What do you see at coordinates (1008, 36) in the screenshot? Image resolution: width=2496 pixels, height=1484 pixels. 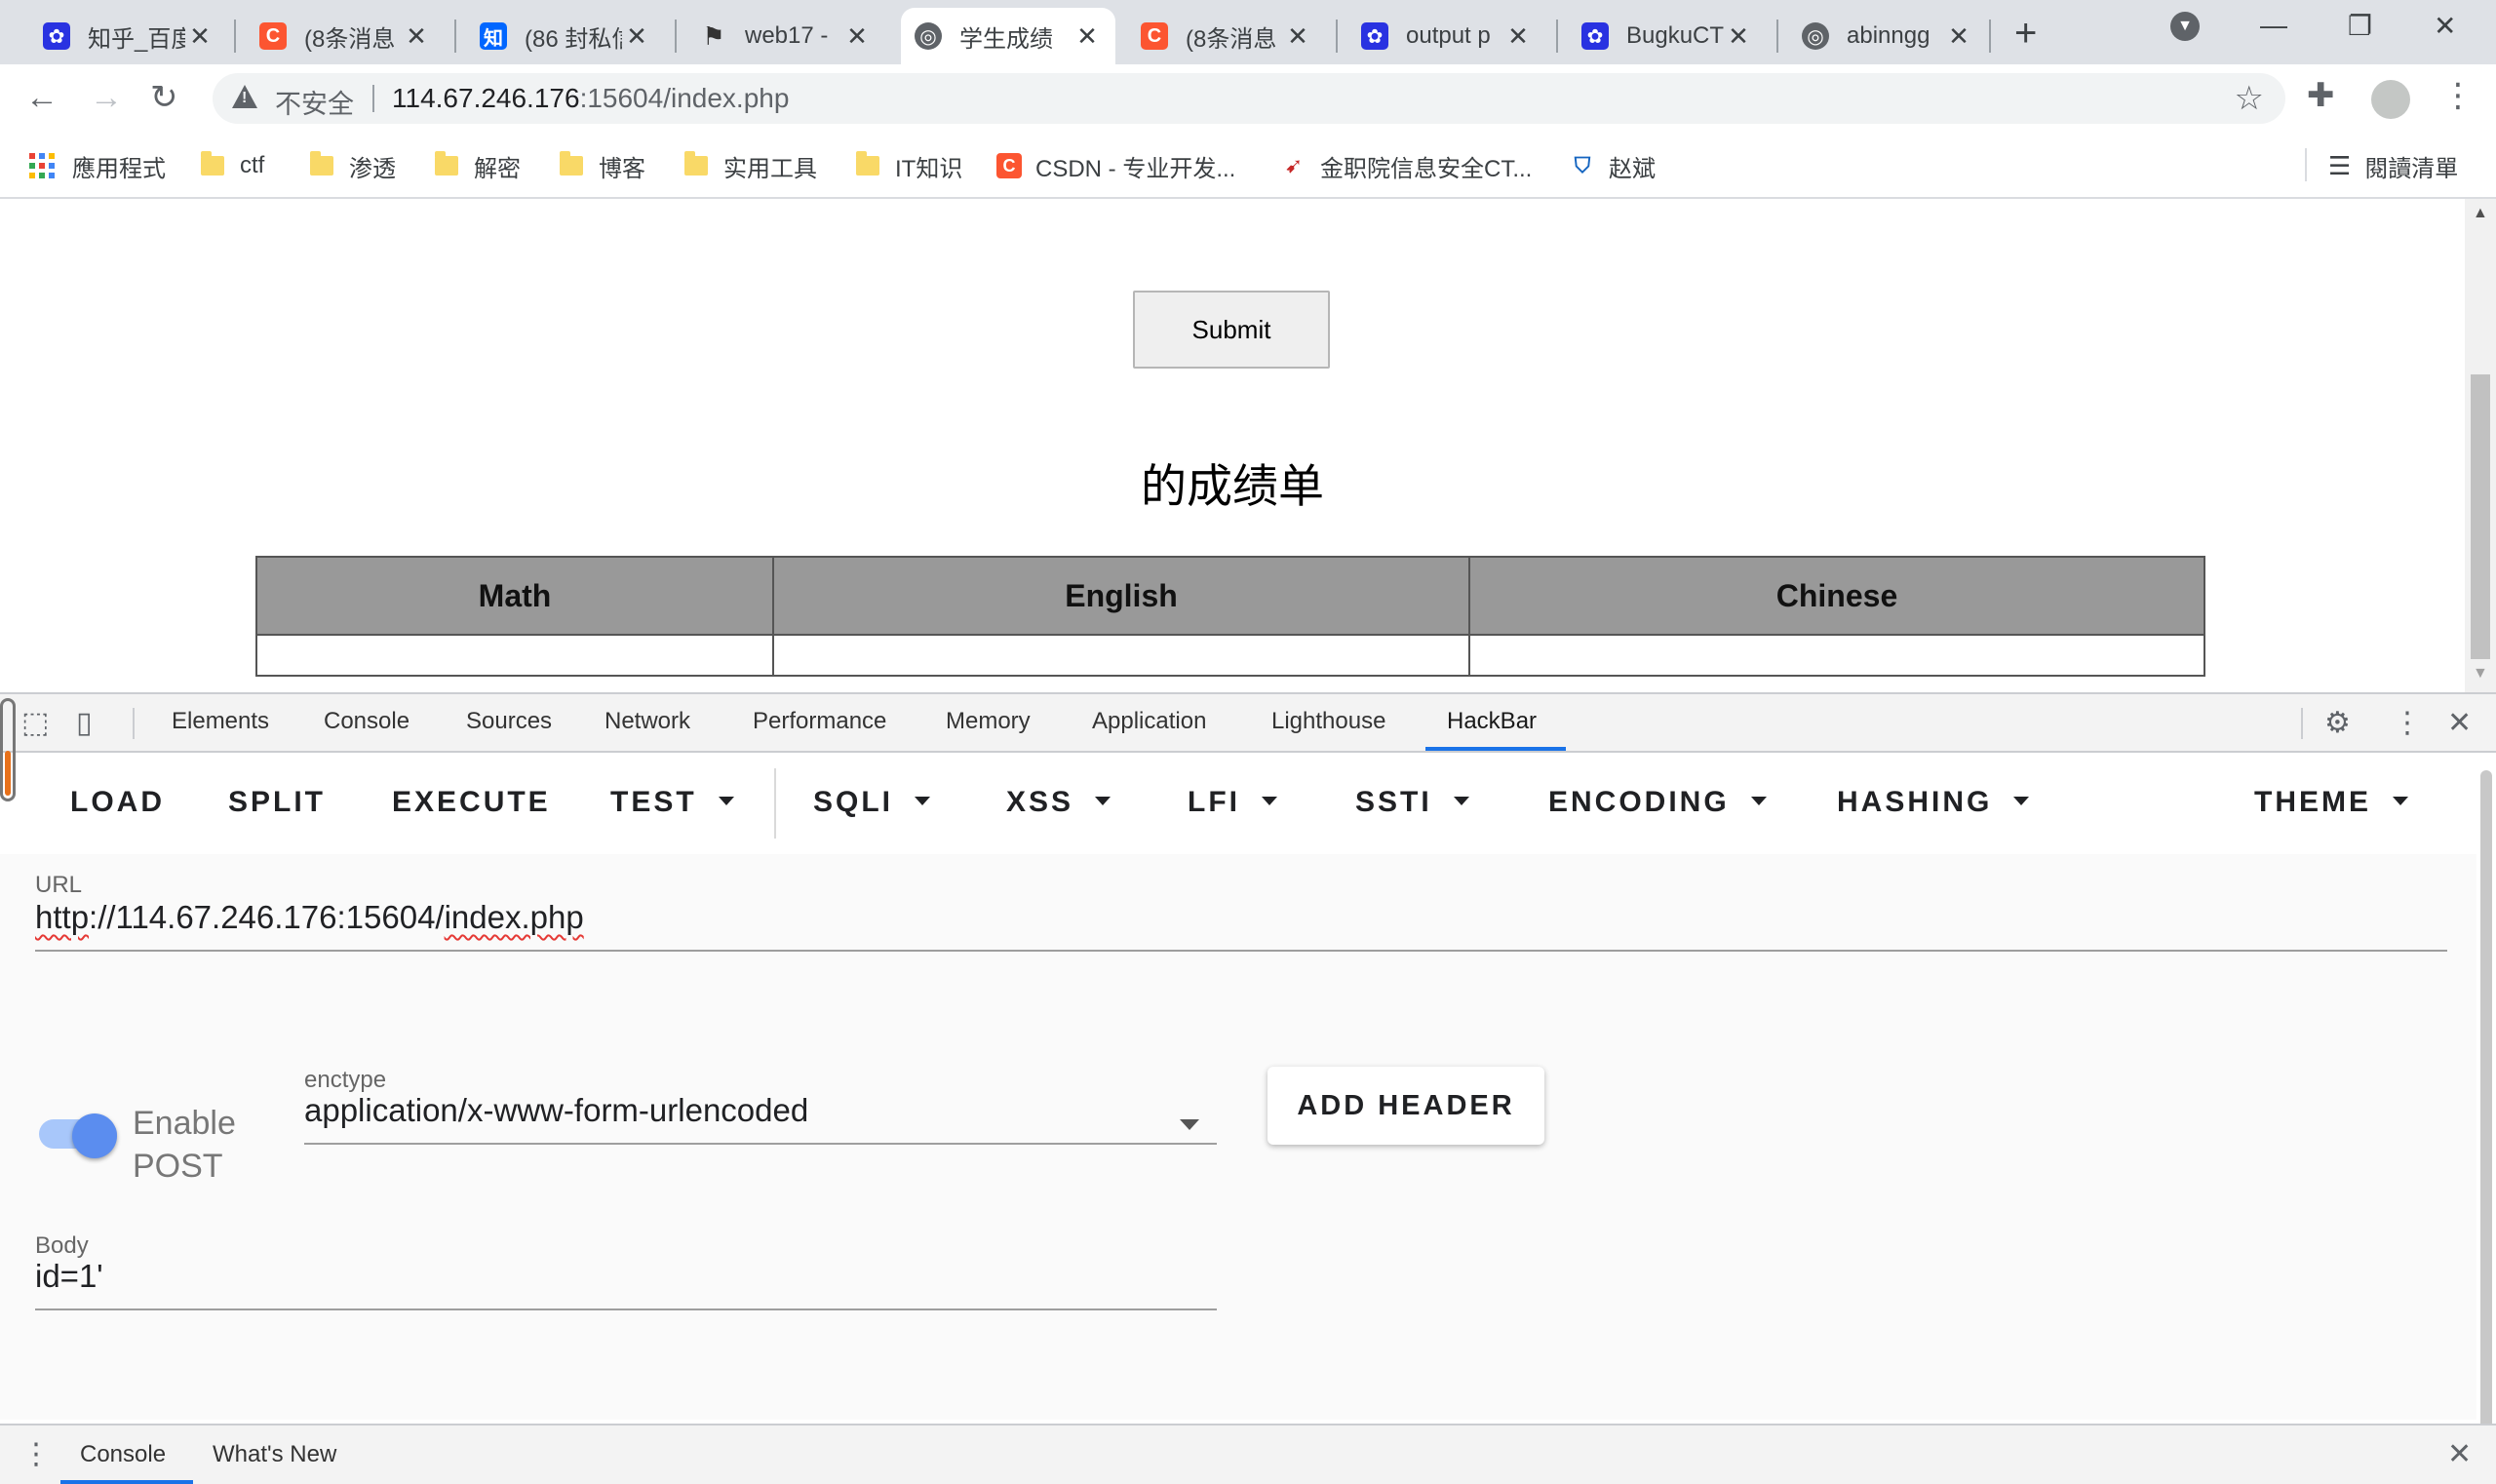 I see `tab-4: ◎ 学生成绩 ✕` at bounding box center [1008, 36].